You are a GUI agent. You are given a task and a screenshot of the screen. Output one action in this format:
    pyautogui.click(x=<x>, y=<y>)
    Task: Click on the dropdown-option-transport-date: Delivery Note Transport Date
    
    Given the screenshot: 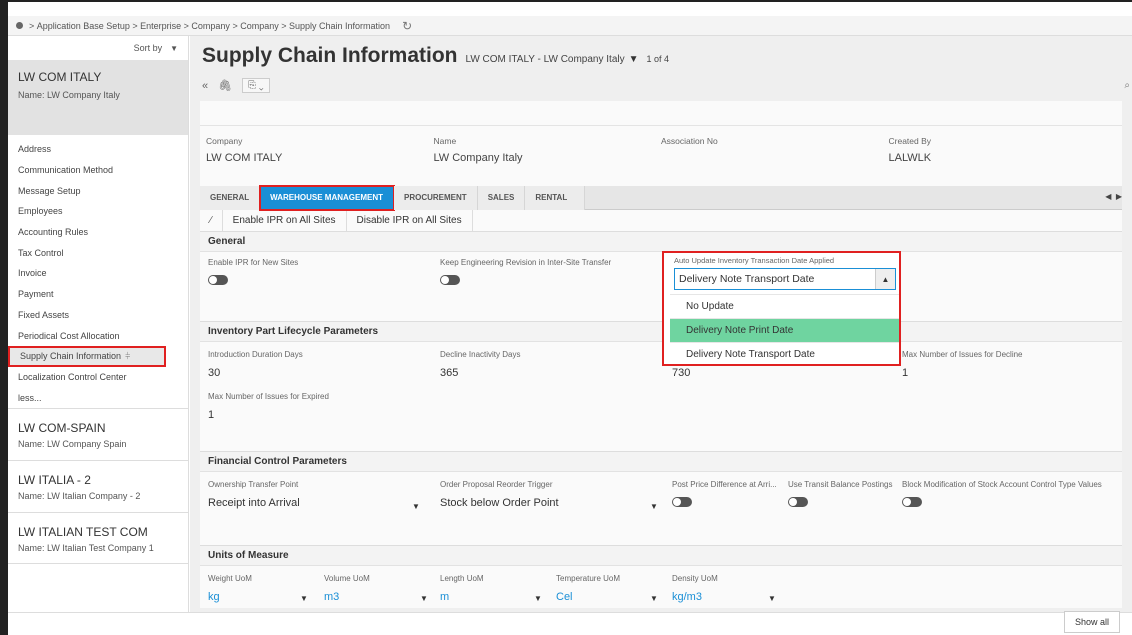 What is the action you would take?
    pyautogui.click(x=784, y=354)
    